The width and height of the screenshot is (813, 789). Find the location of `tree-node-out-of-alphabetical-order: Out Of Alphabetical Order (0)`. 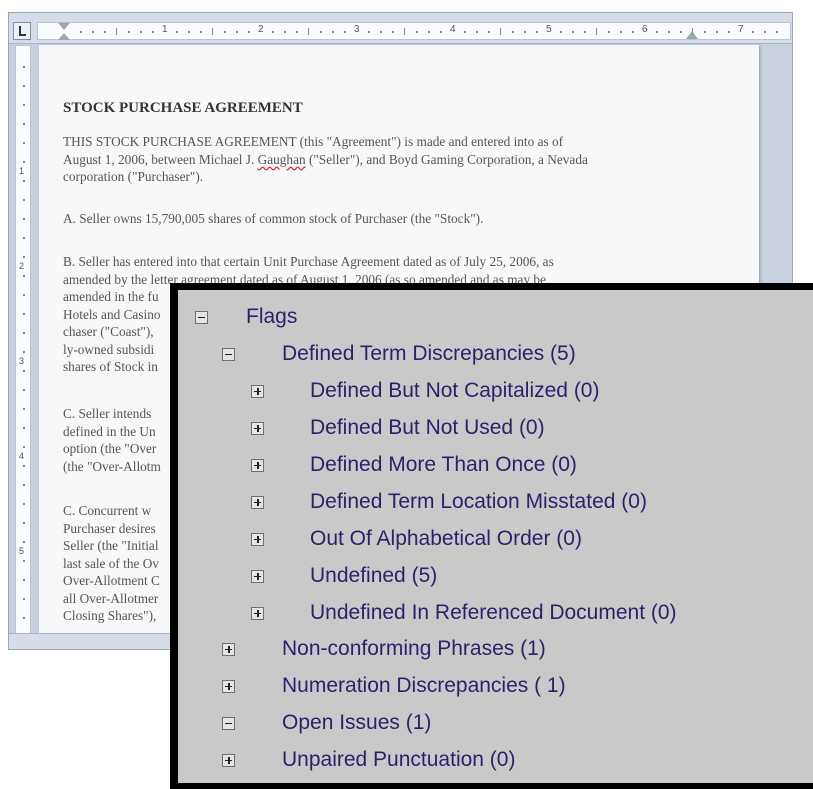

tree-node-out-of-alphabetical-order: Out Of Alphabetical Order (0) is located at coordinates (416, 539).